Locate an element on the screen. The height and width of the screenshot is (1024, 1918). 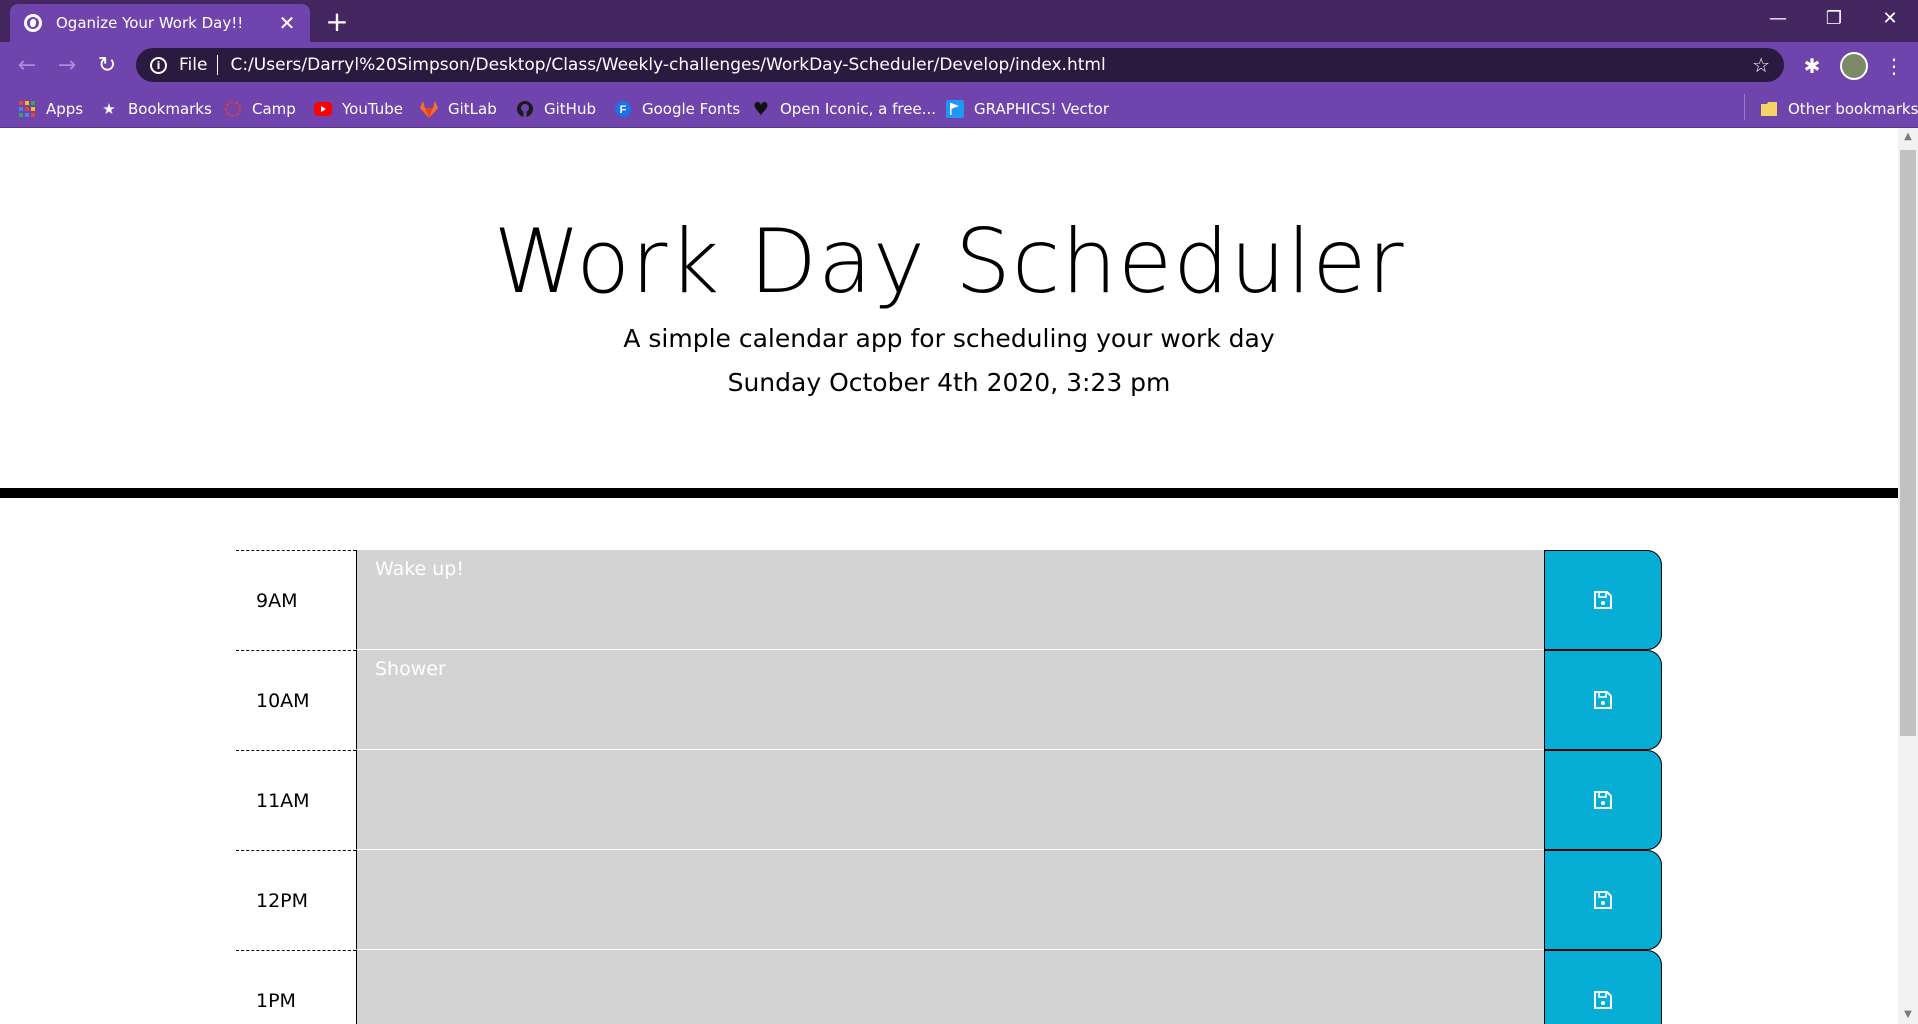
flag-icon is located at coordinates (955, 109).